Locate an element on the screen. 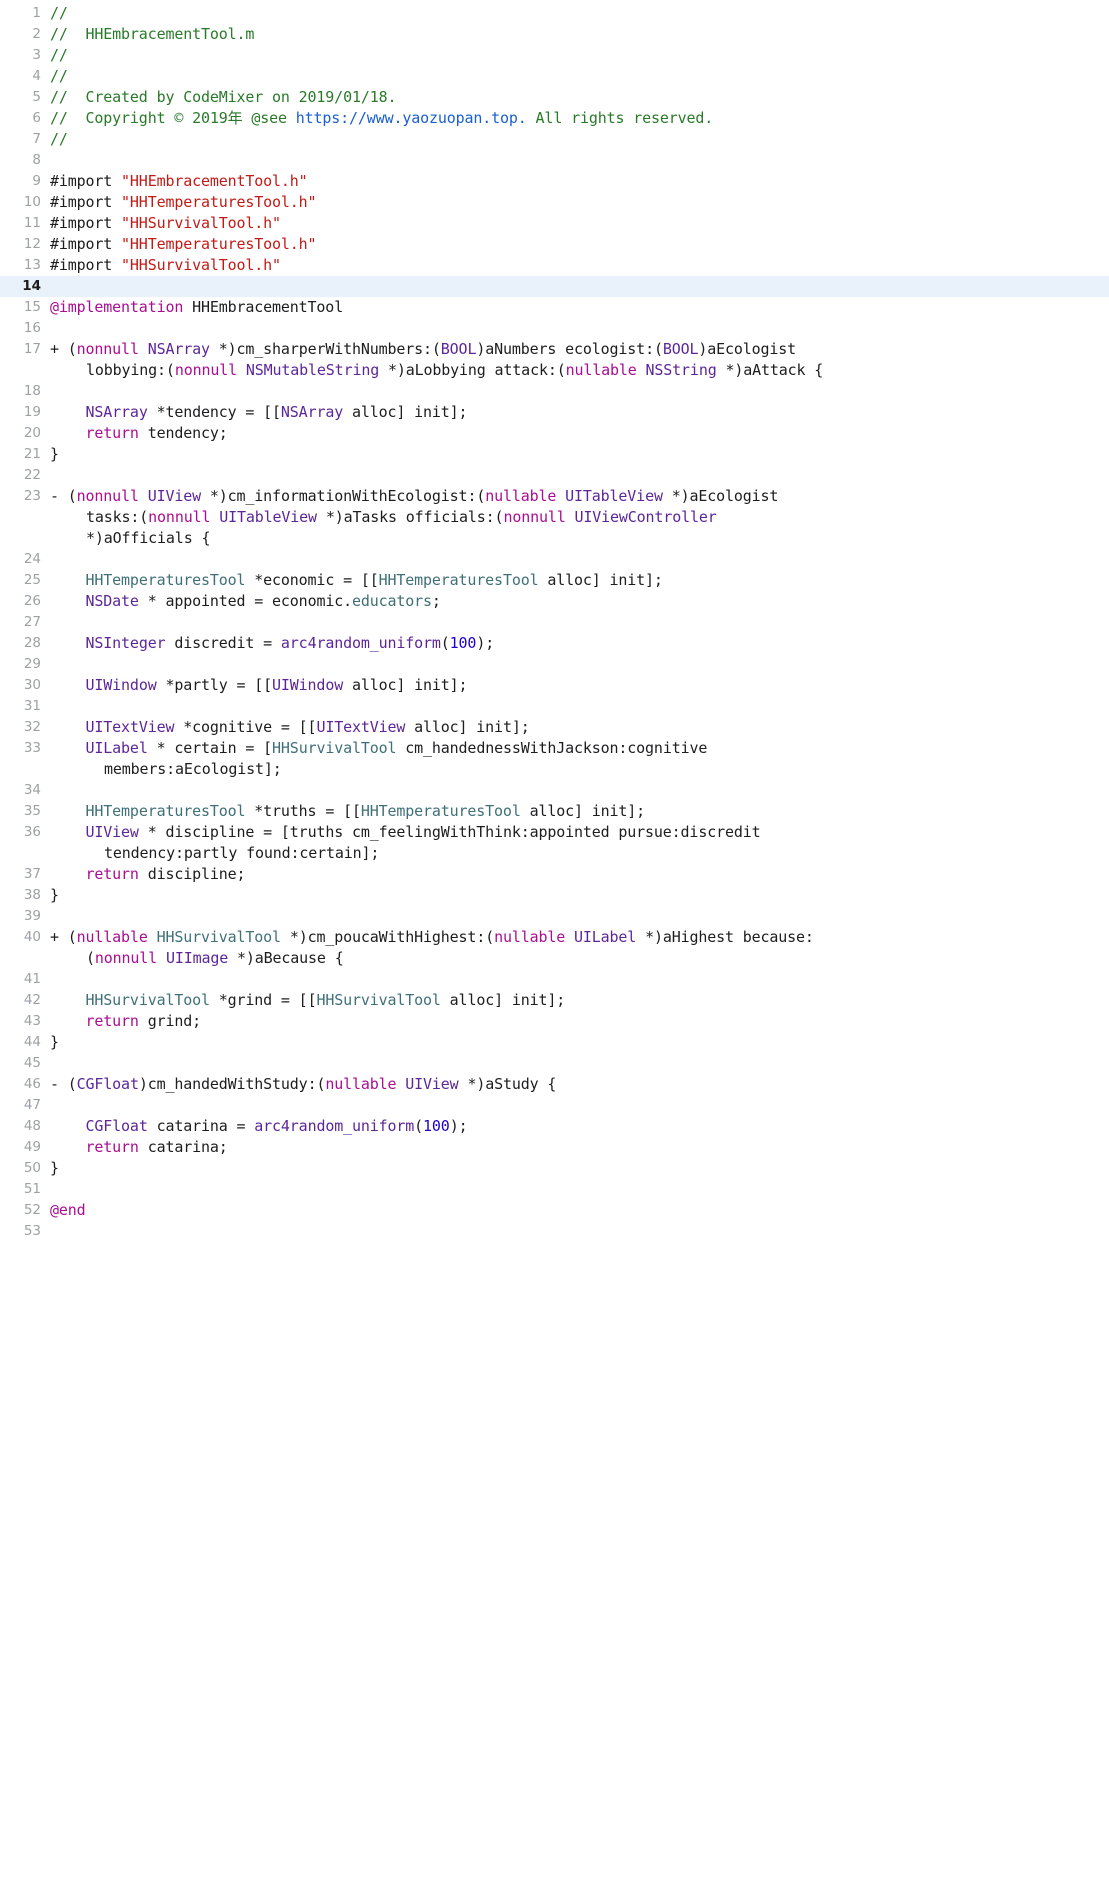 The image size is (1109, 1886). line-content: return discipline; is located at coordinates (579, 874).